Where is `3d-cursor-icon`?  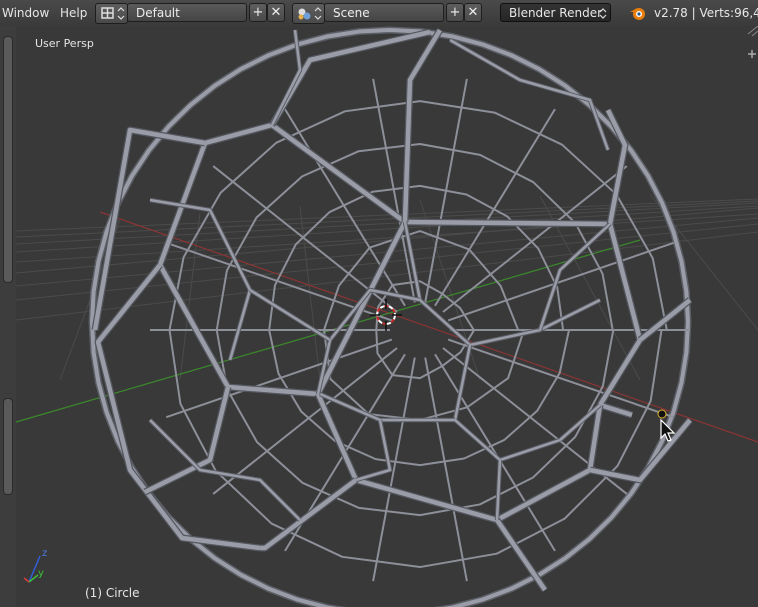 3d-cursor-icon is located at coordinates (386, 315).